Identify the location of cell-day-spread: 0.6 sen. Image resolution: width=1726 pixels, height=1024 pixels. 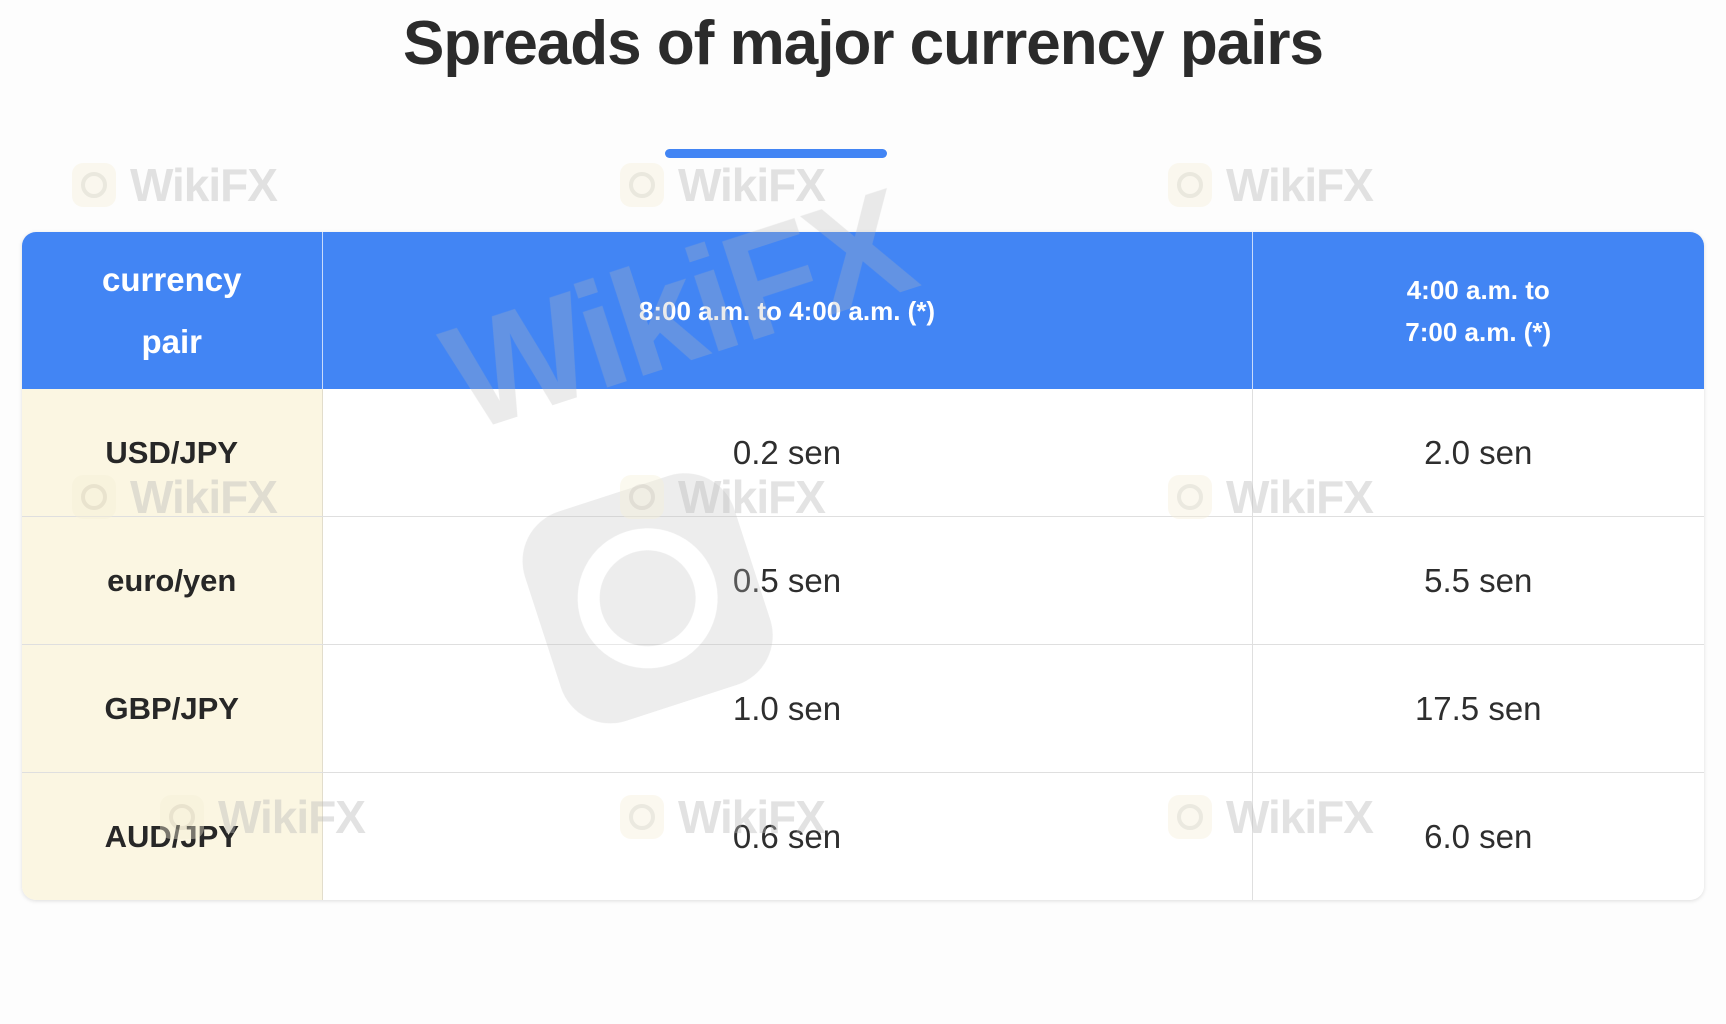
(787, 836).